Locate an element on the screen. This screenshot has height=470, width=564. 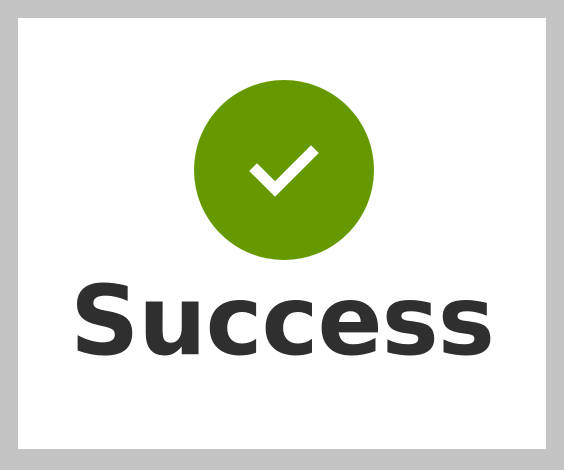
checkmark-icon is located at coordinates (284, 171).